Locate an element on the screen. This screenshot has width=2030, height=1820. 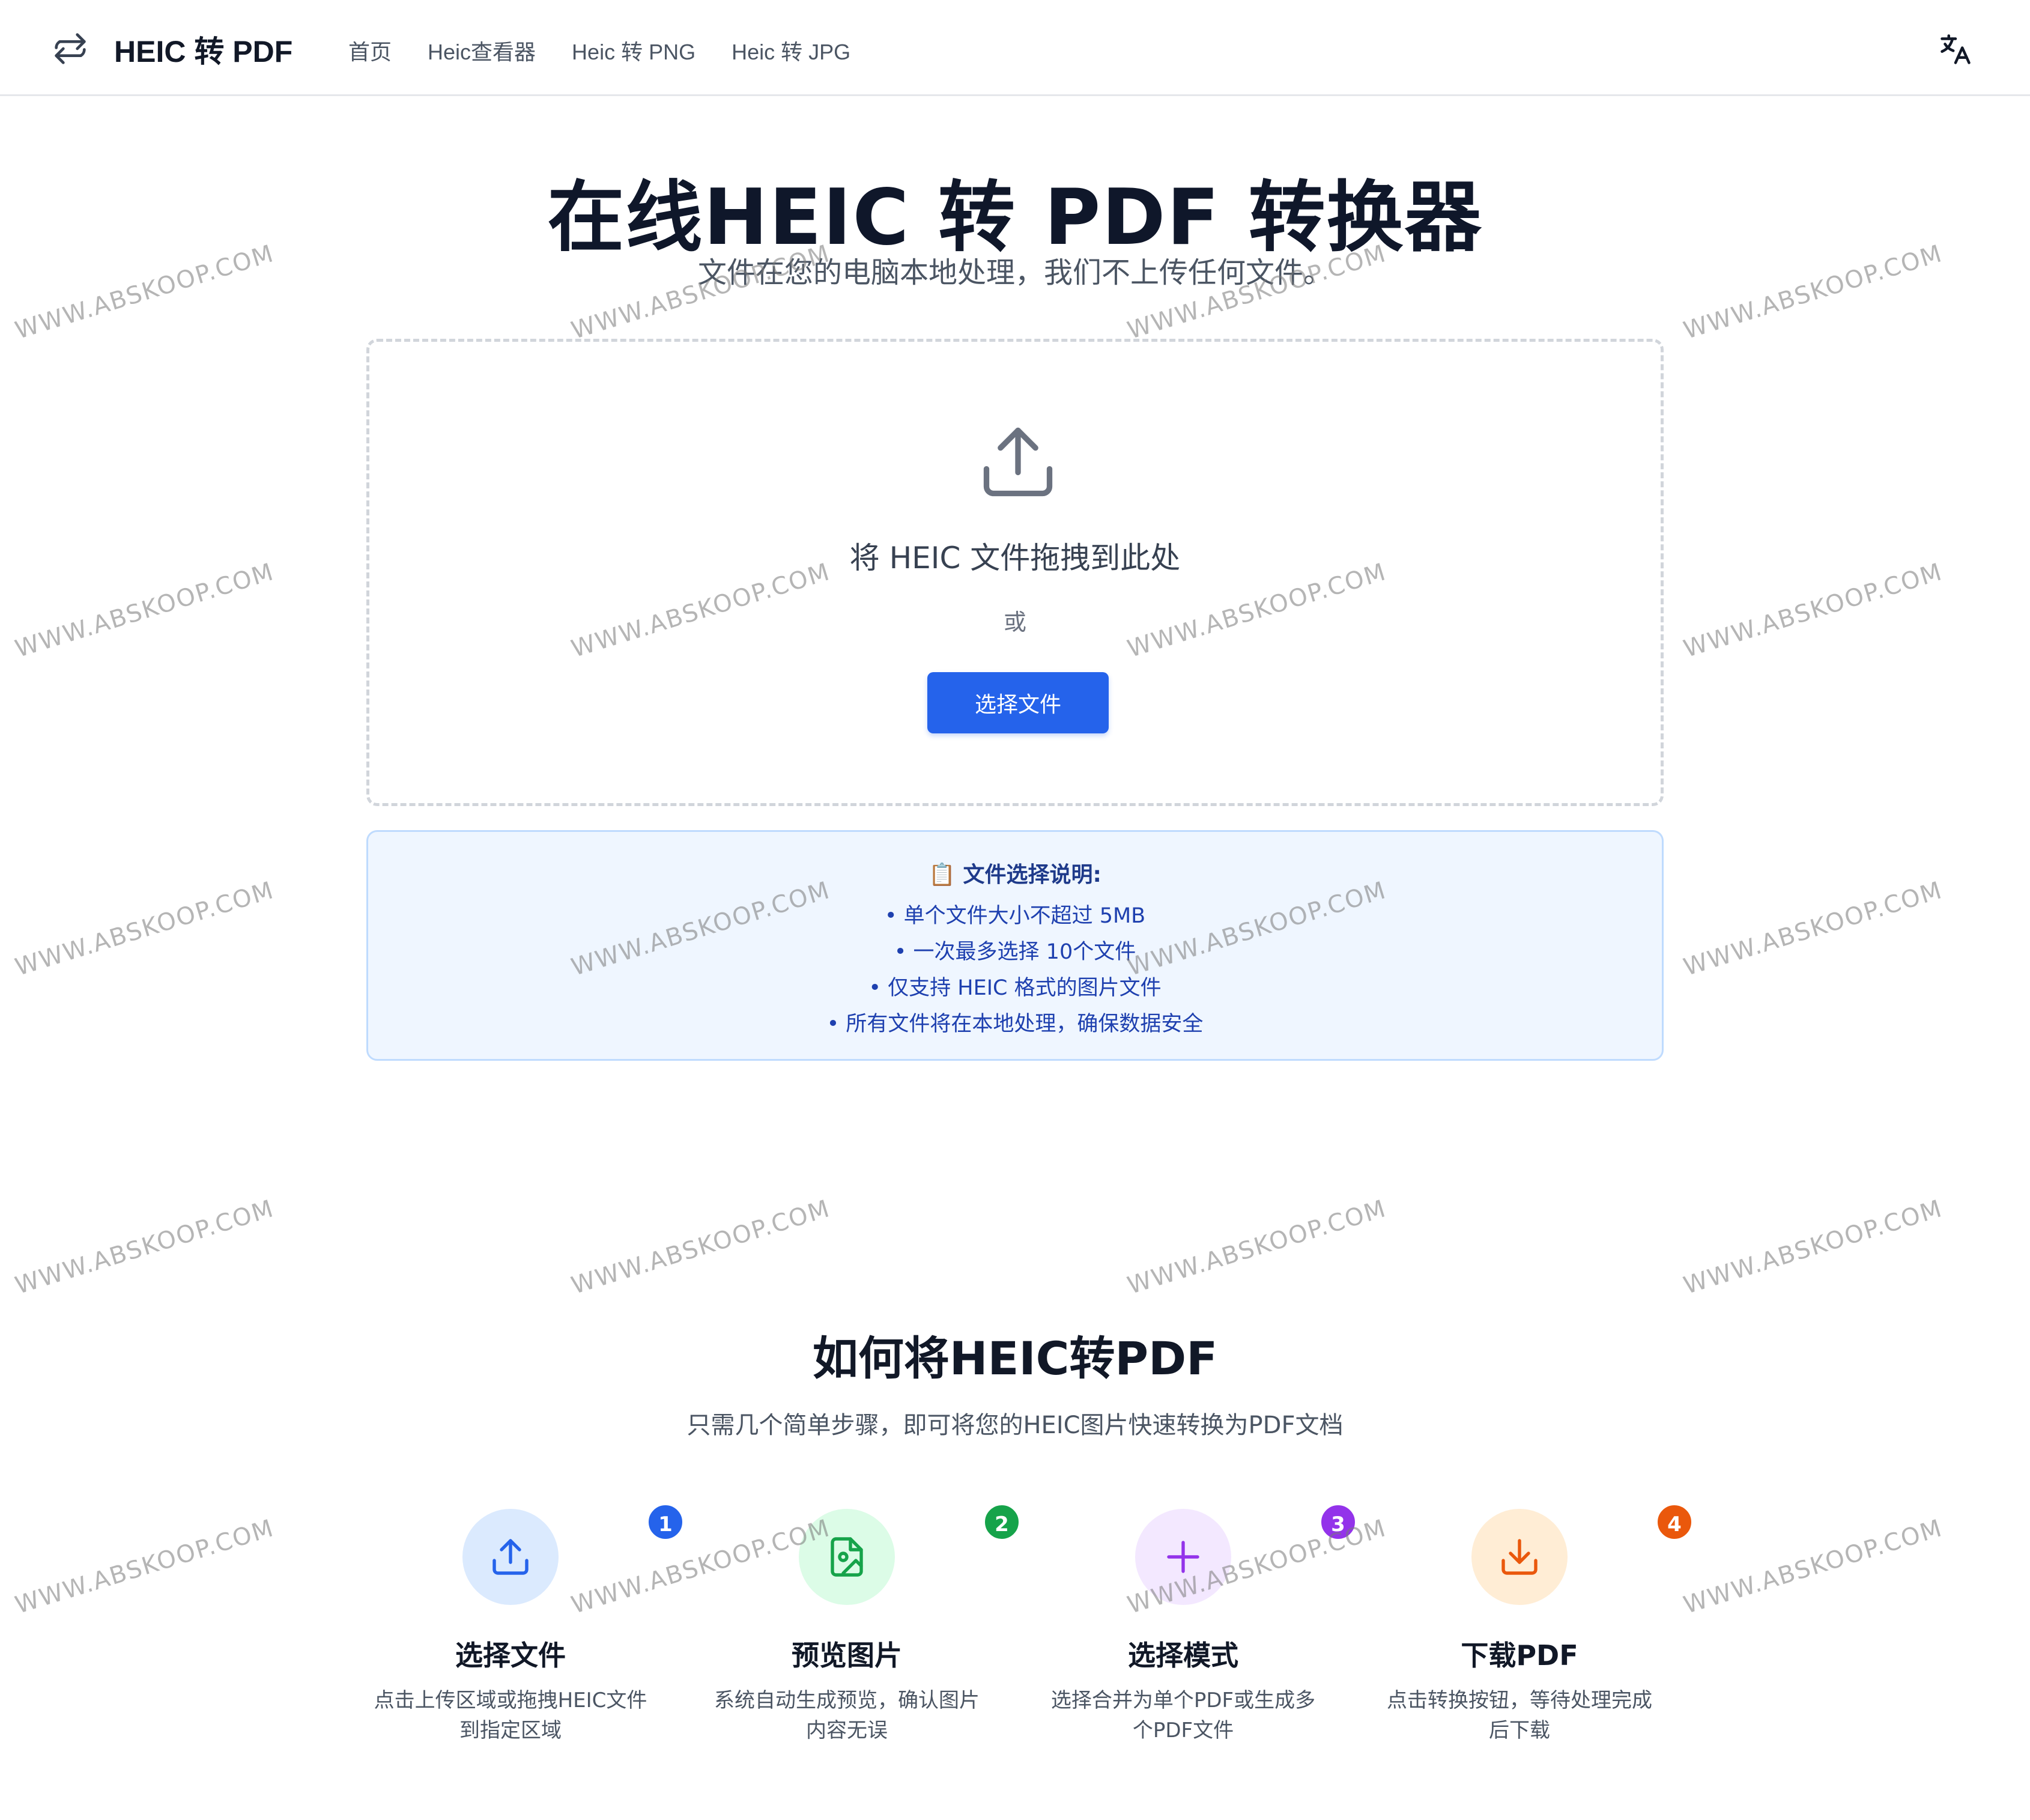
step-icon-circle: 4 is located at coordinates (1582, 1554).